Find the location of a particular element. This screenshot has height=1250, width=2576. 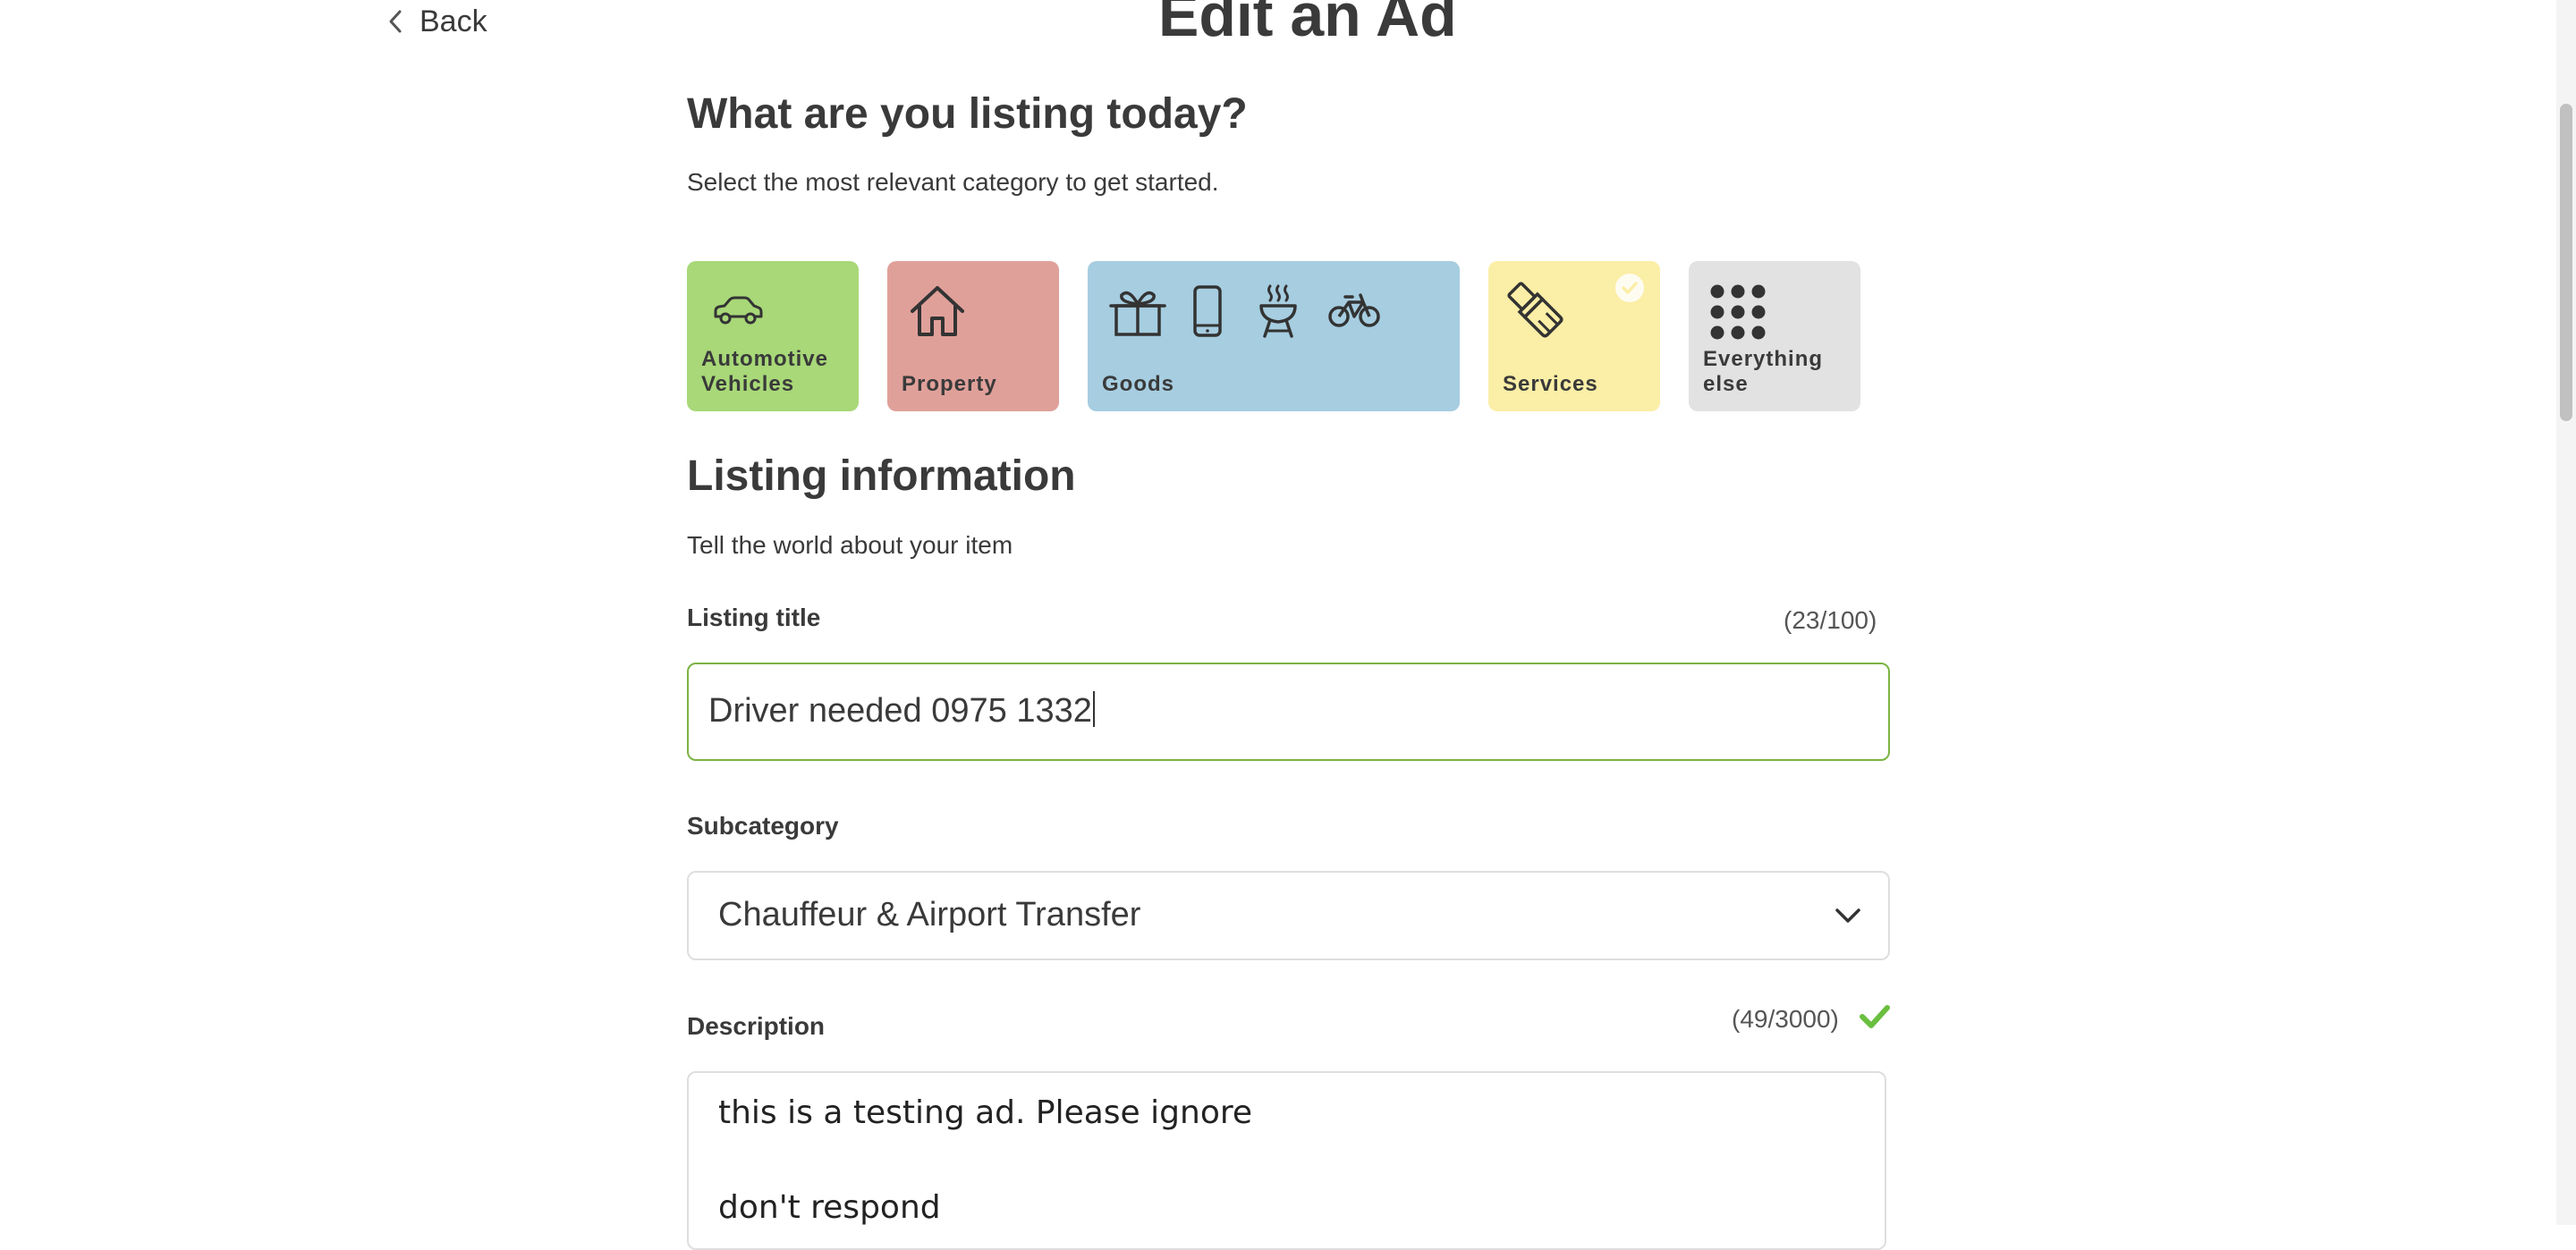

category-tile-goods: Goods is located at coordinates (1274, 336).